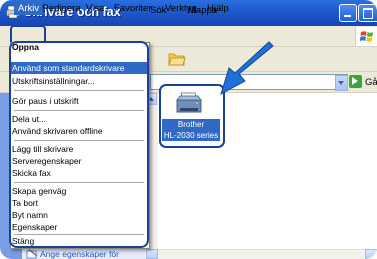 The height and width of the screenshot is (259, 377). Describe the element at coordinates (371, 82) in the screenshot. I see `go-button: Gå` at that location.